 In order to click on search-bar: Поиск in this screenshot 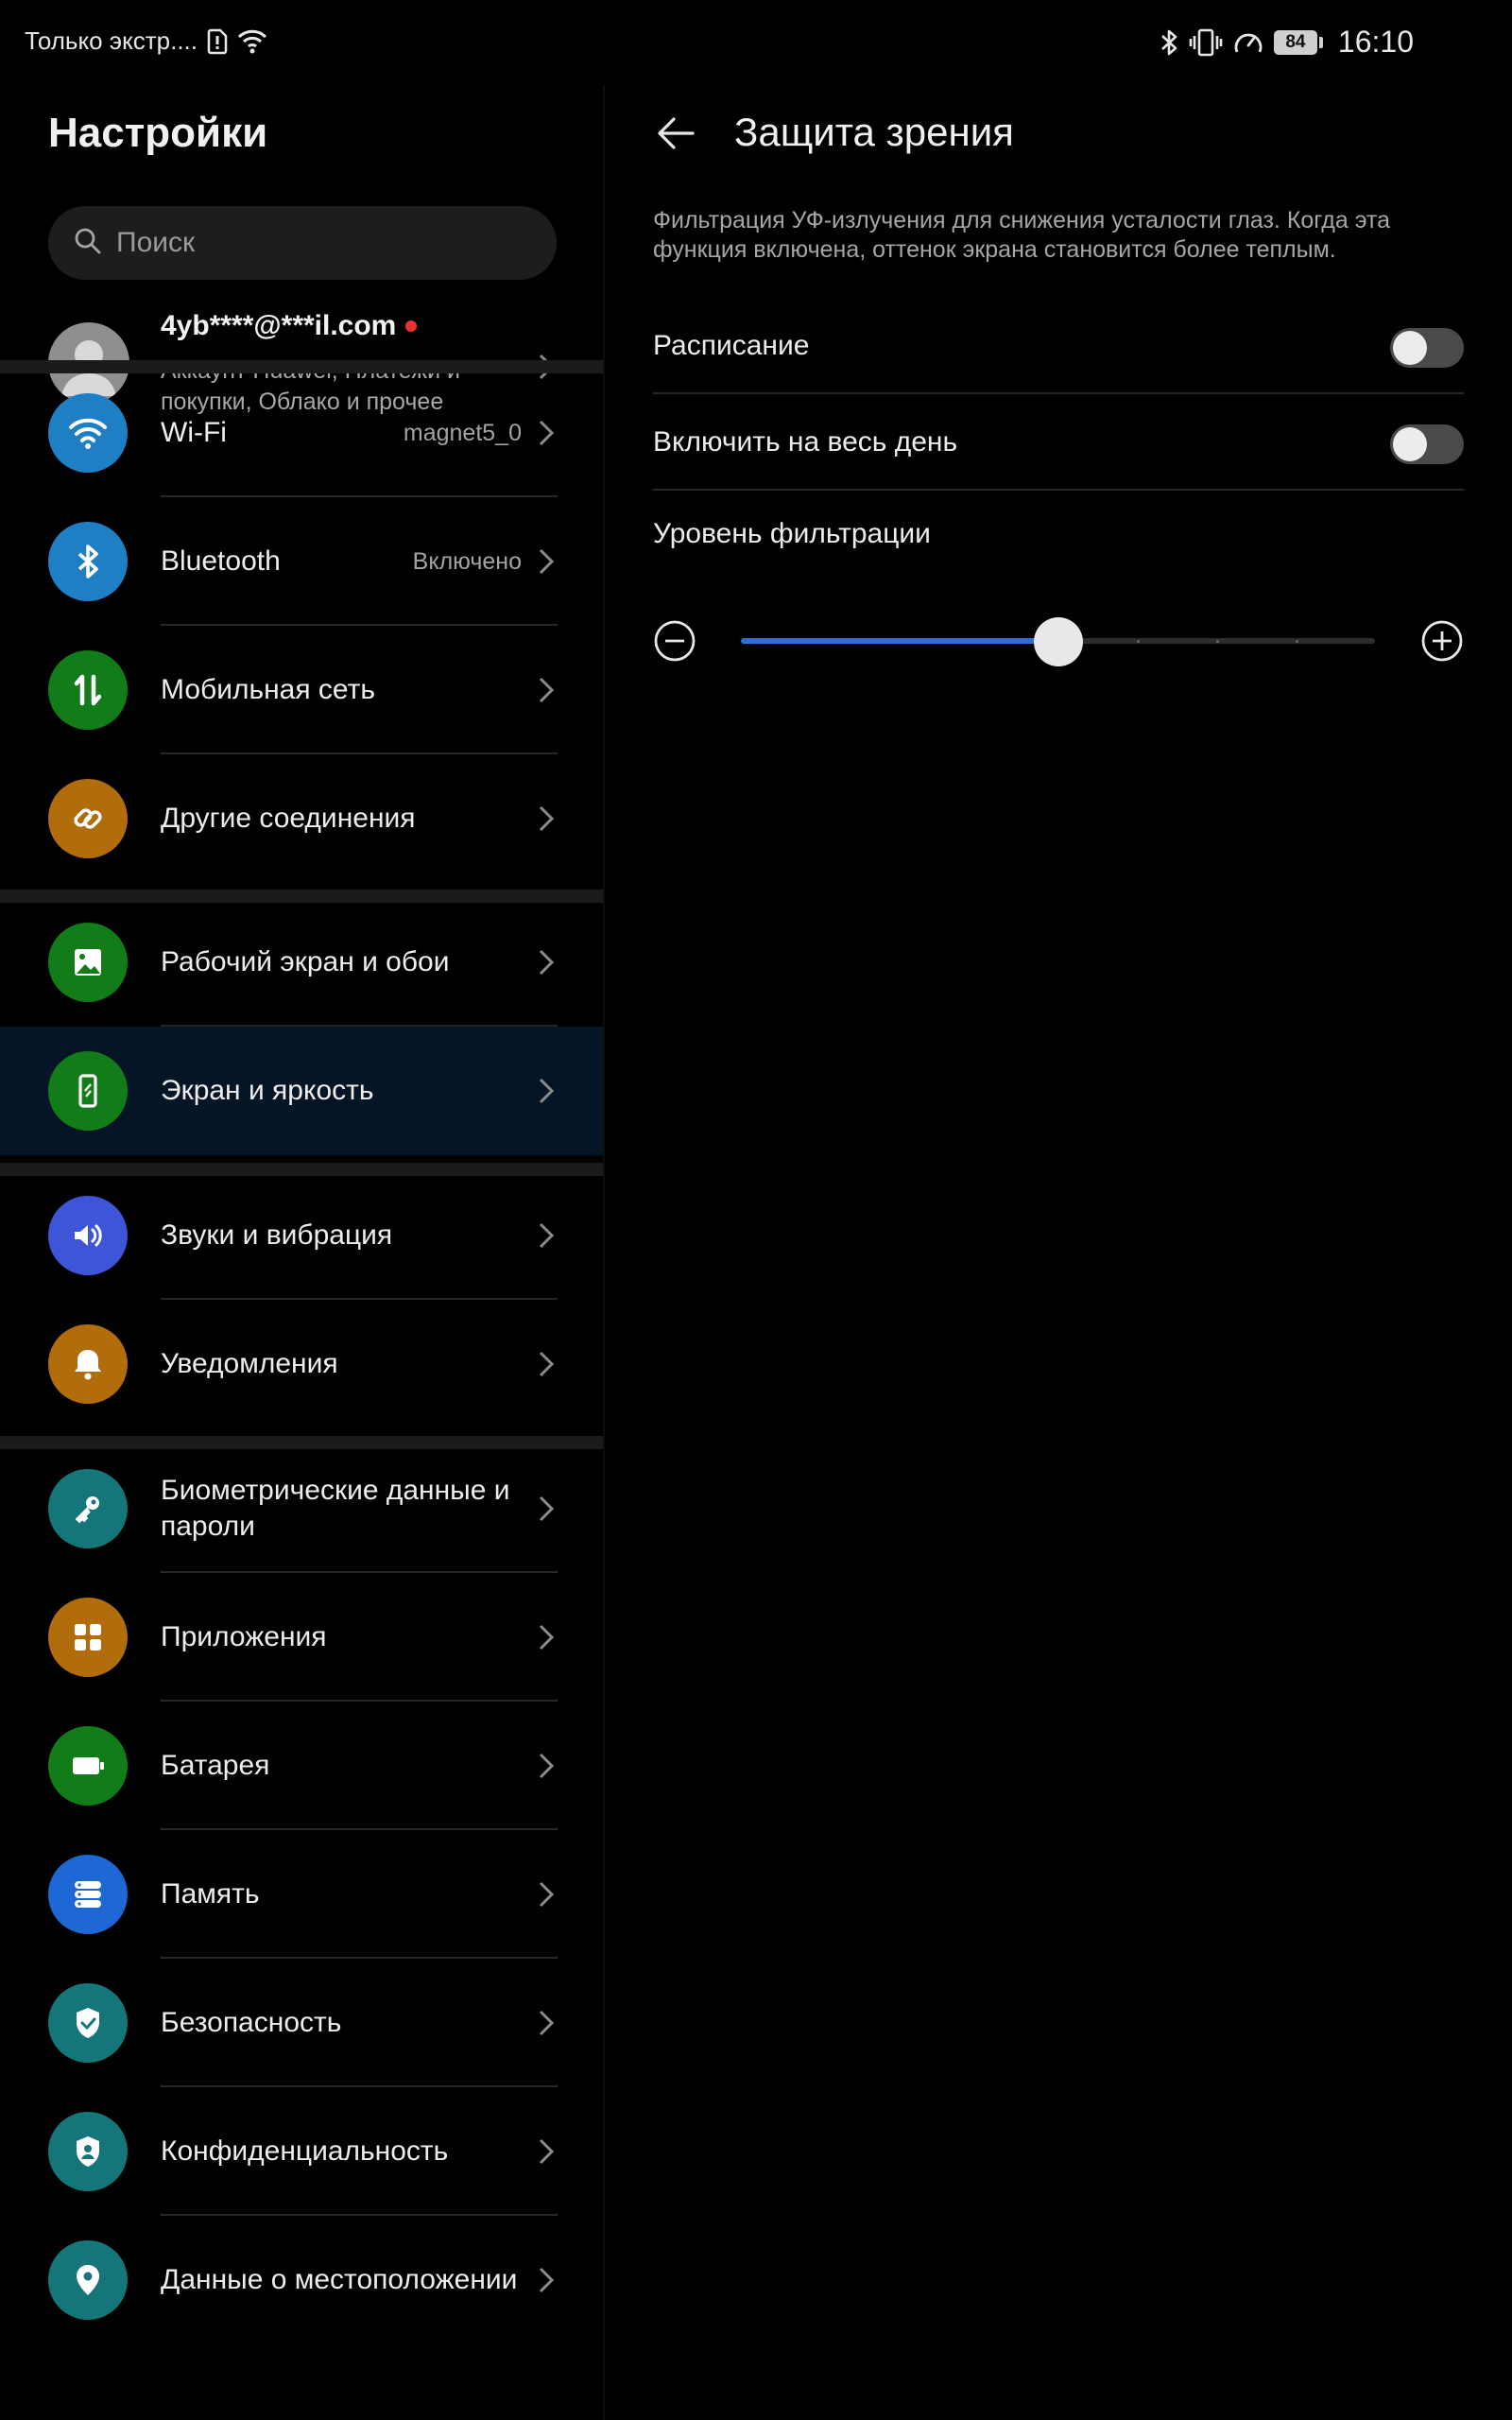, I will do `click(302, 243)`.